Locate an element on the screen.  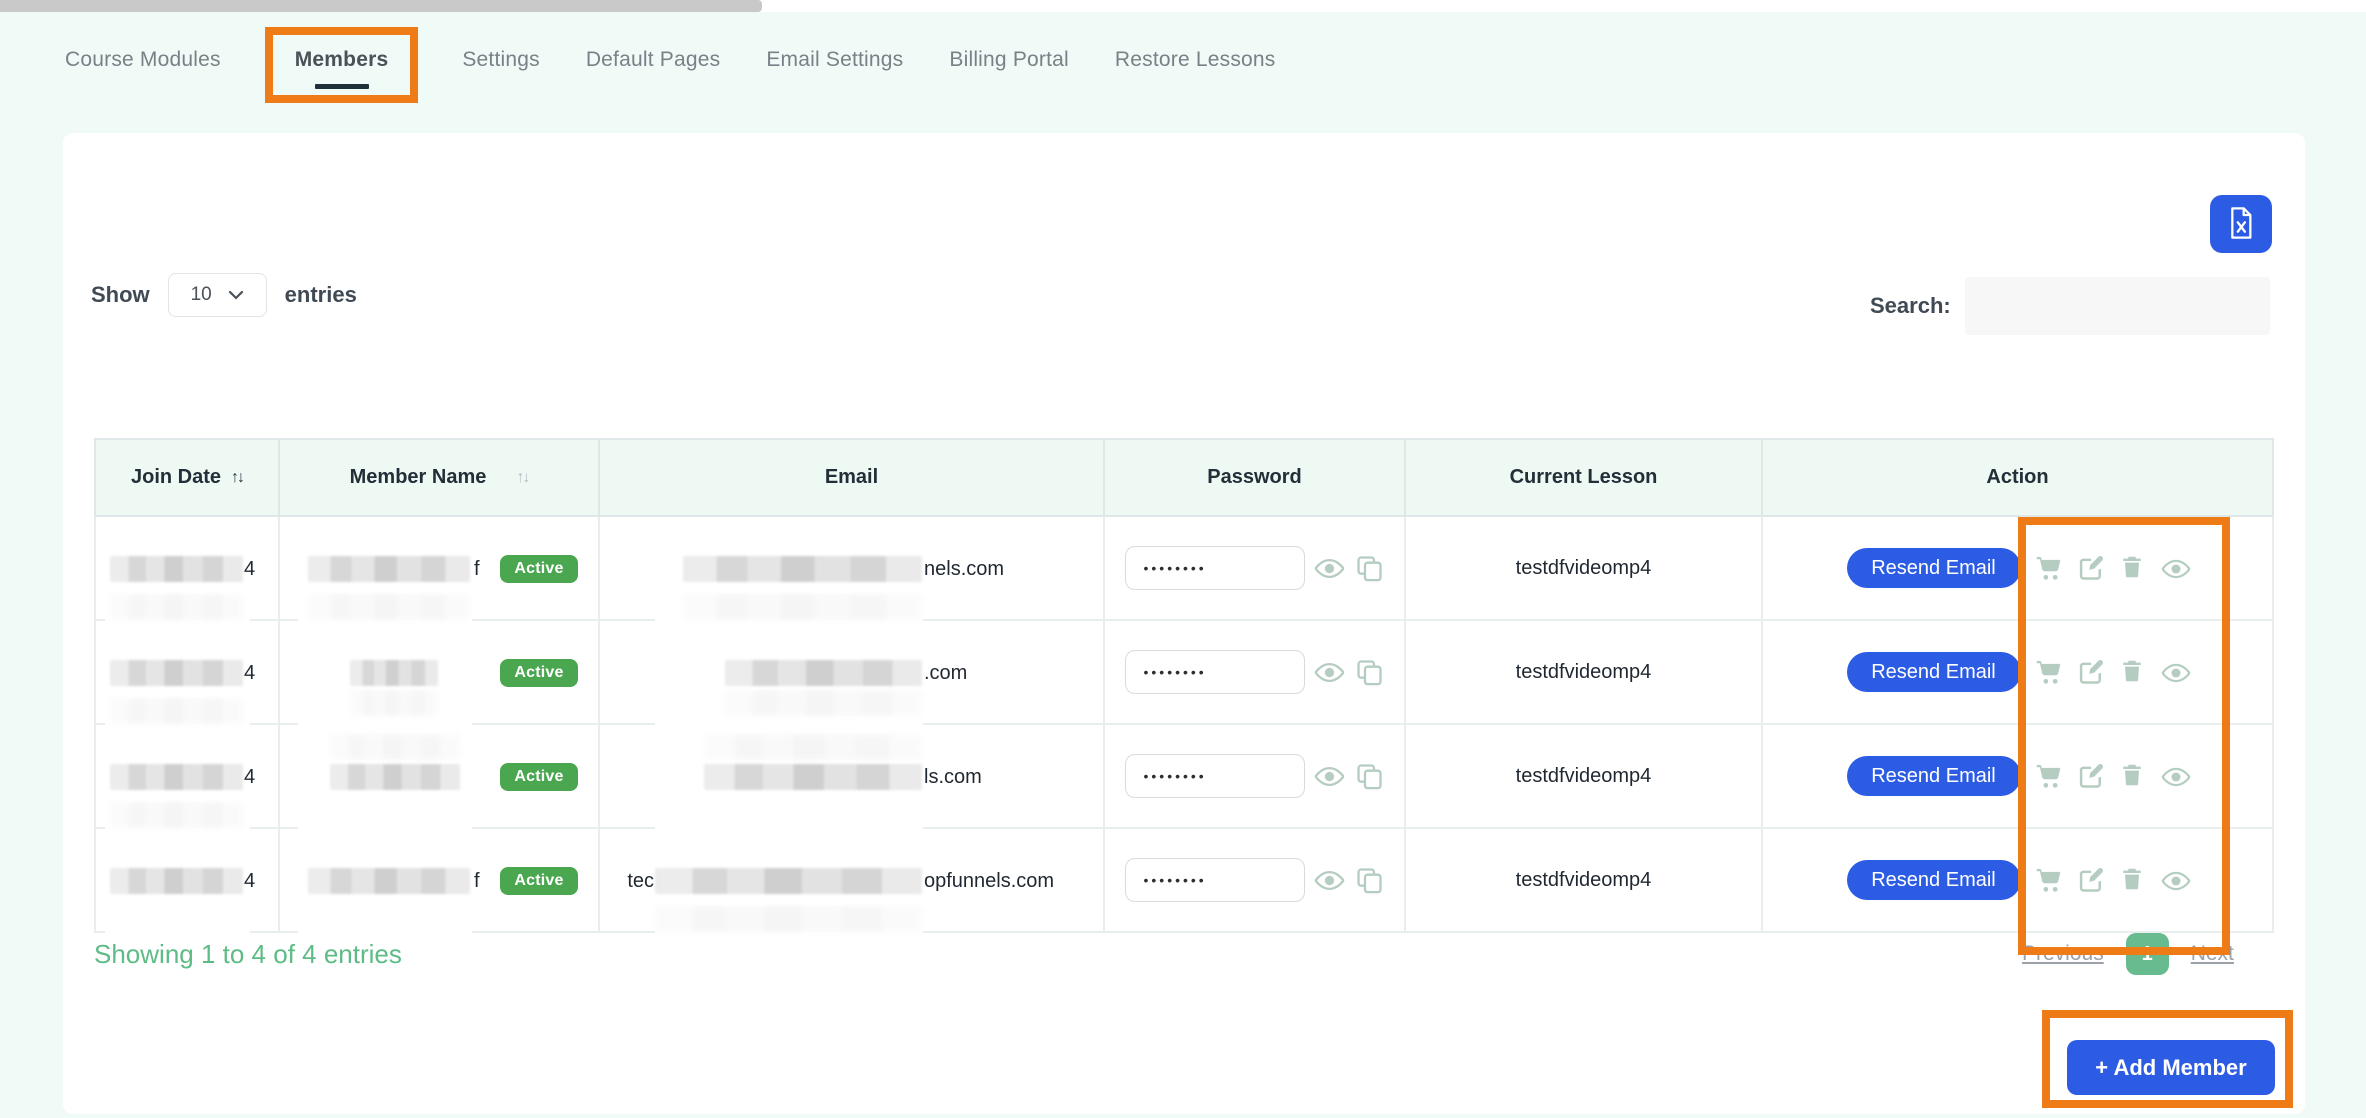
join-date-header-label: Join Date is located at coordinates (176, 477).